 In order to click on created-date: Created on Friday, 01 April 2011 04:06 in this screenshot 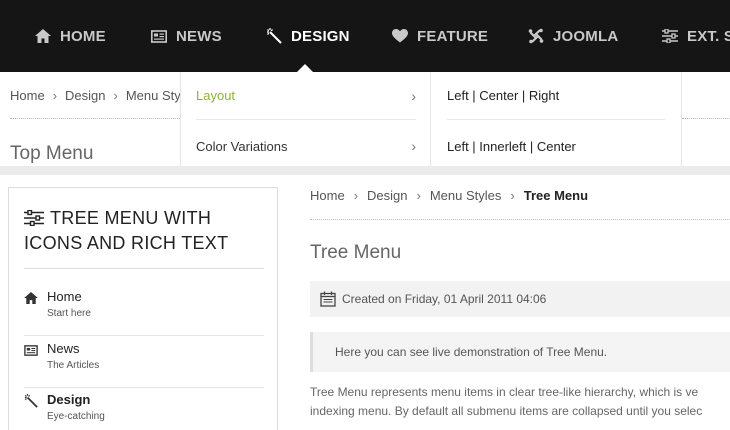, I will do `click(444, 299)`.